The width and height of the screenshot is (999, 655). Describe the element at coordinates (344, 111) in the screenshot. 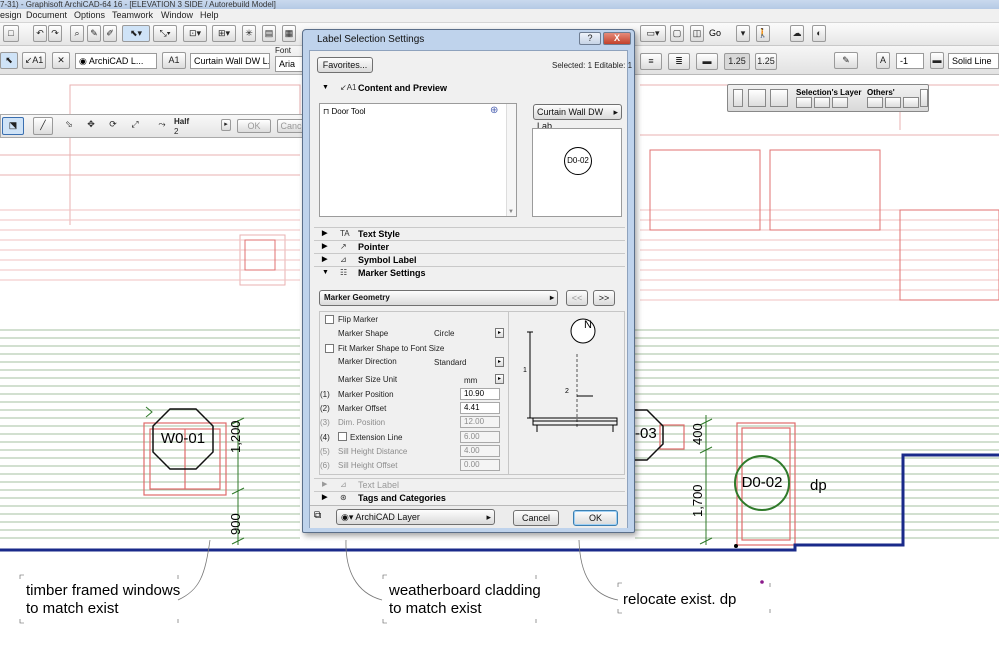

I see `tool-list-item: ⊓ Door Tool` at that location.